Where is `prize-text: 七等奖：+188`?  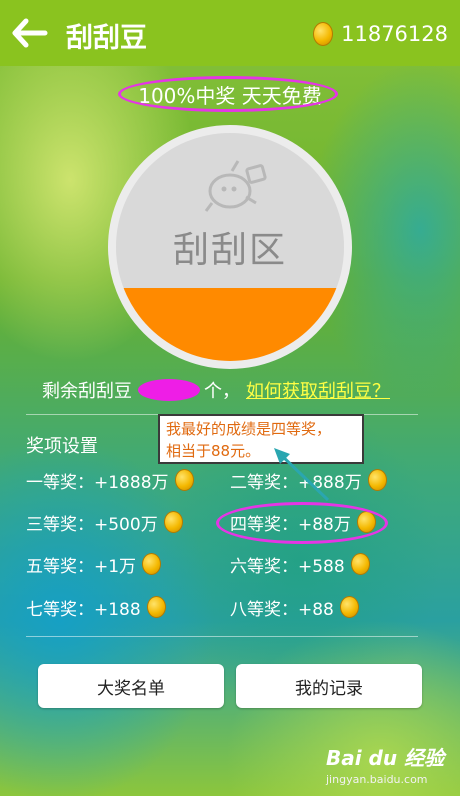 prize-text: 七等奖：+188 is located at coordinates (83, 609).